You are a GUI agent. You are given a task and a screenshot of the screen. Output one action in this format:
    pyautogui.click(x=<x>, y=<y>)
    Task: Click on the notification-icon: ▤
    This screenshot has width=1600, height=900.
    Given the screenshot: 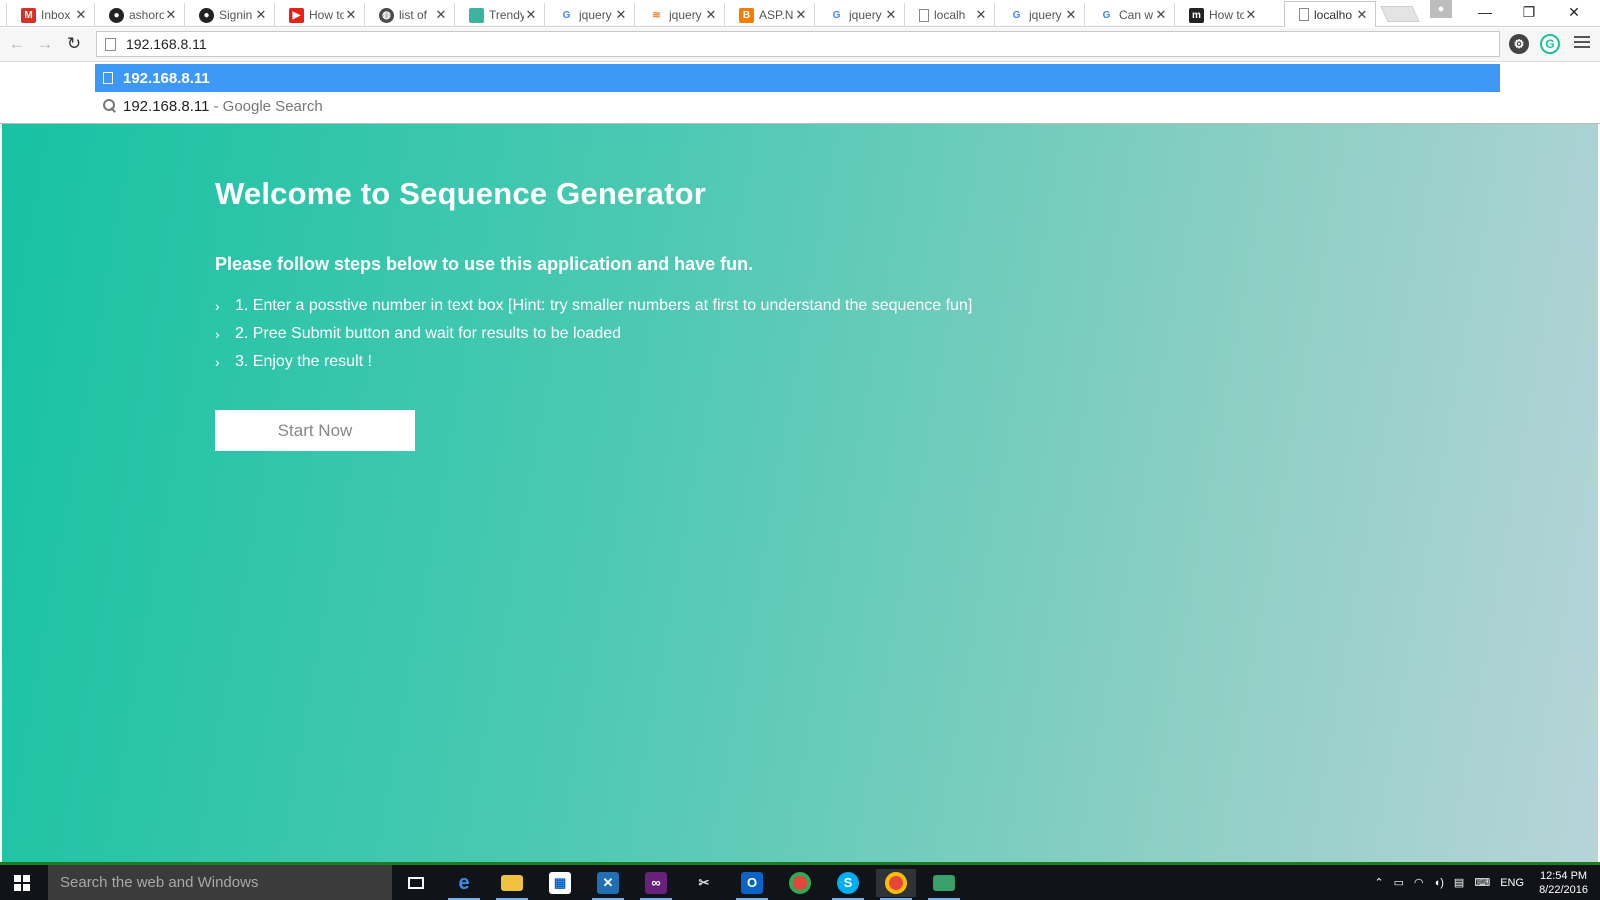 What is the action you would take?
    pyautogui.click(x=1459, y=882)
    